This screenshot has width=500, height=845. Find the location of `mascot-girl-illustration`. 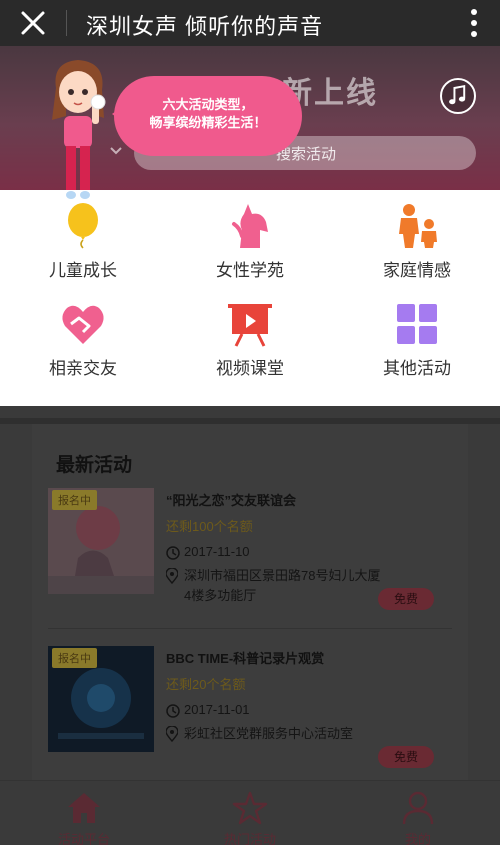

mascot-girl-illustration is located at coordinates (79, 129).